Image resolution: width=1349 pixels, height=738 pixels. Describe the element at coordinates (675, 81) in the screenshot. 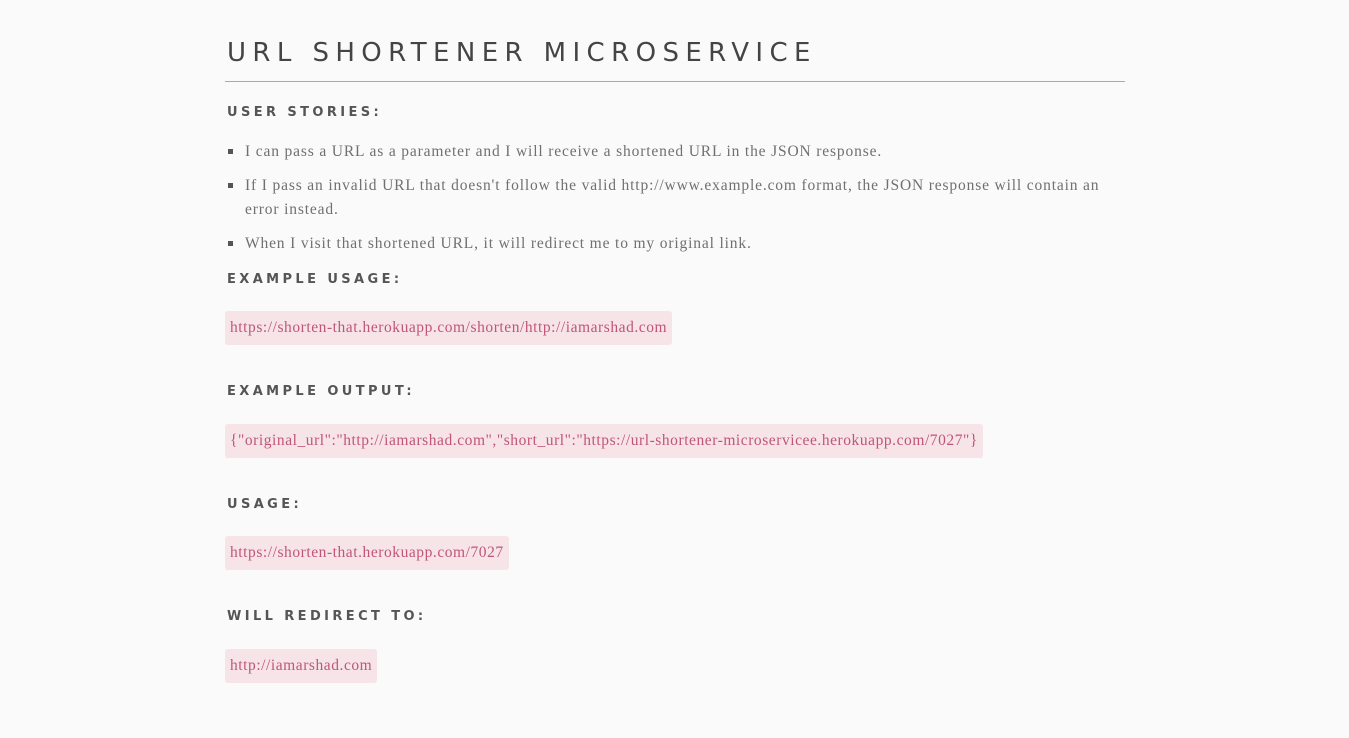

I see `title-divider` at that location.